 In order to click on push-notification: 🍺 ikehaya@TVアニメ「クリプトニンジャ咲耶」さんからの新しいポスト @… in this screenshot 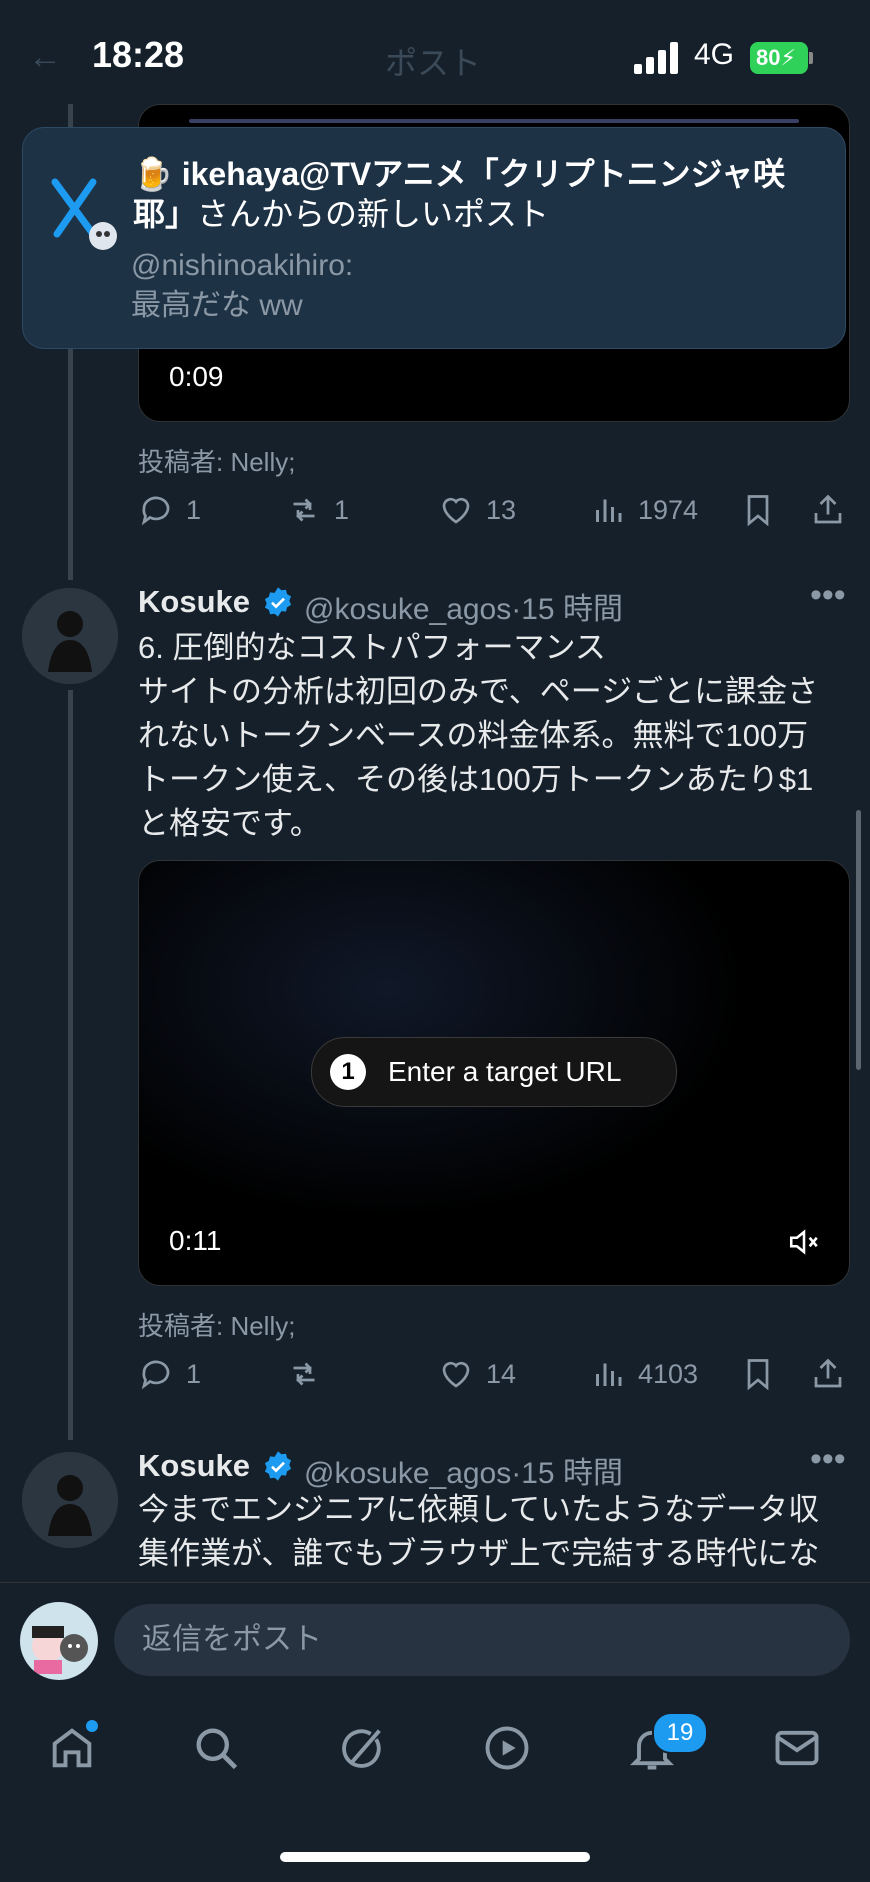, I will do `click(434, 238)`.